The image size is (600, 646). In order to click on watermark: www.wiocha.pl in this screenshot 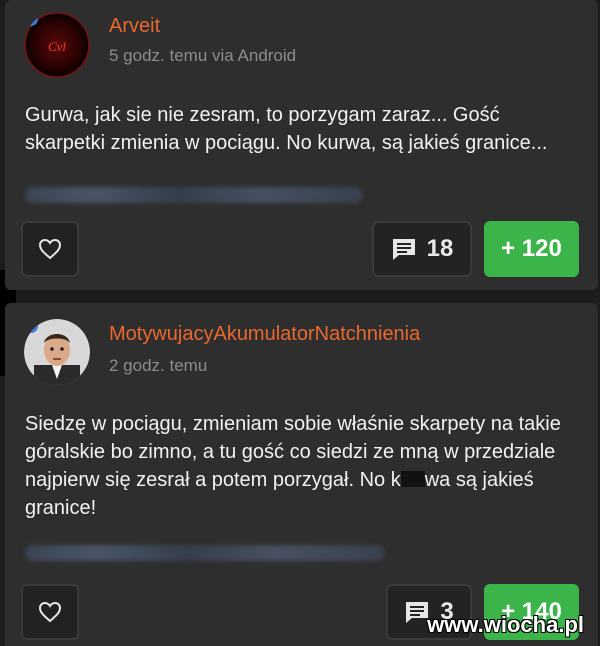, I will do `click(505, 624)`.